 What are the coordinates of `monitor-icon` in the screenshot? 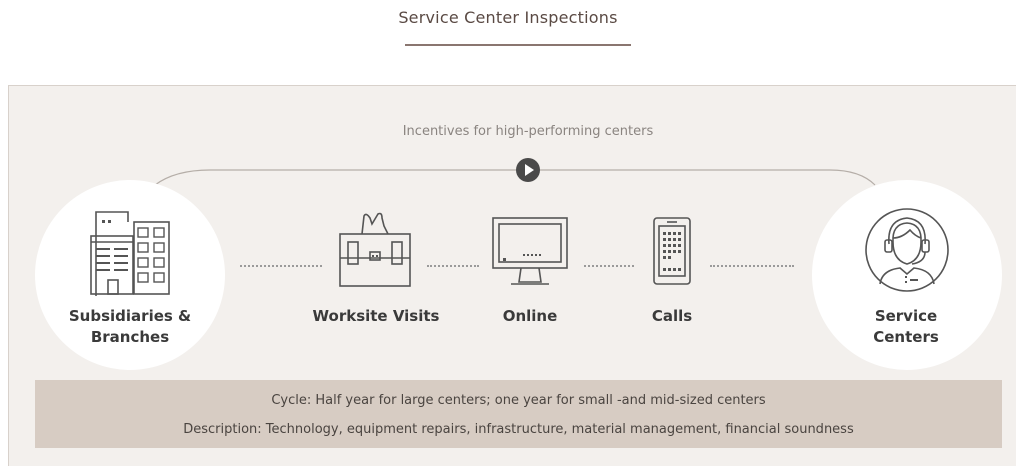 It's located at (530, 251).